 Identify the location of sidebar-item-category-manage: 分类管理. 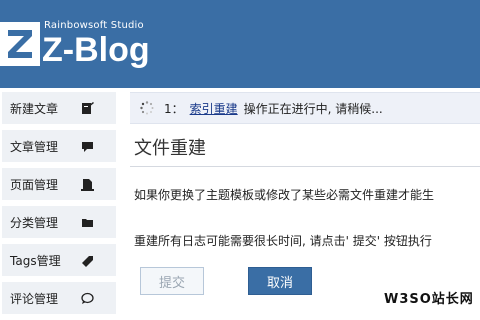
(59, 222).